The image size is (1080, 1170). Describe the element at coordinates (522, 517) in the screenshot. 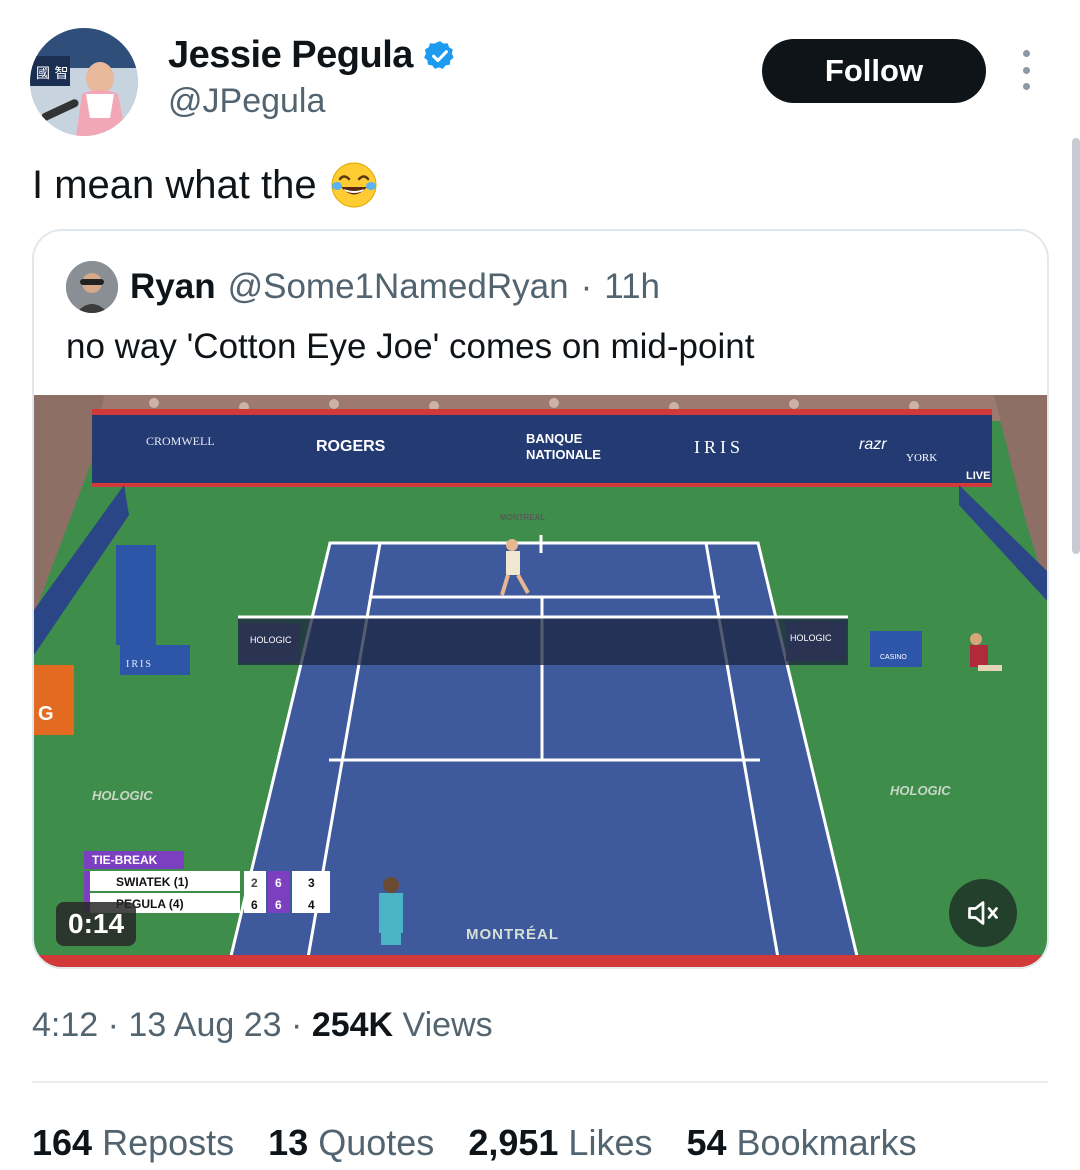

I see `court-text-far: MONTREAL` at that location.